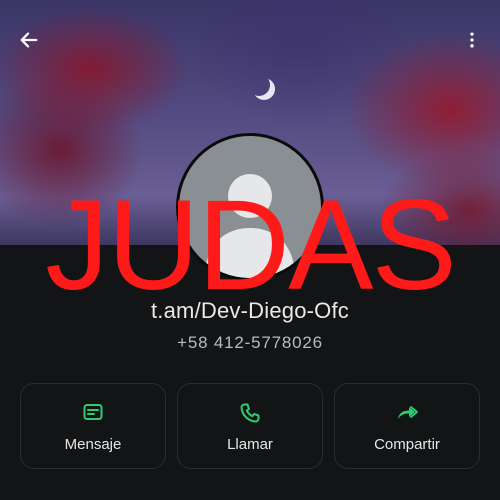 The width and height of the screenshot is (500, 500). Describe the element at coordinates (250, 310) in the screenshot. I see `profile-username: t.am/Dev-Diego-Ofc` at that location.